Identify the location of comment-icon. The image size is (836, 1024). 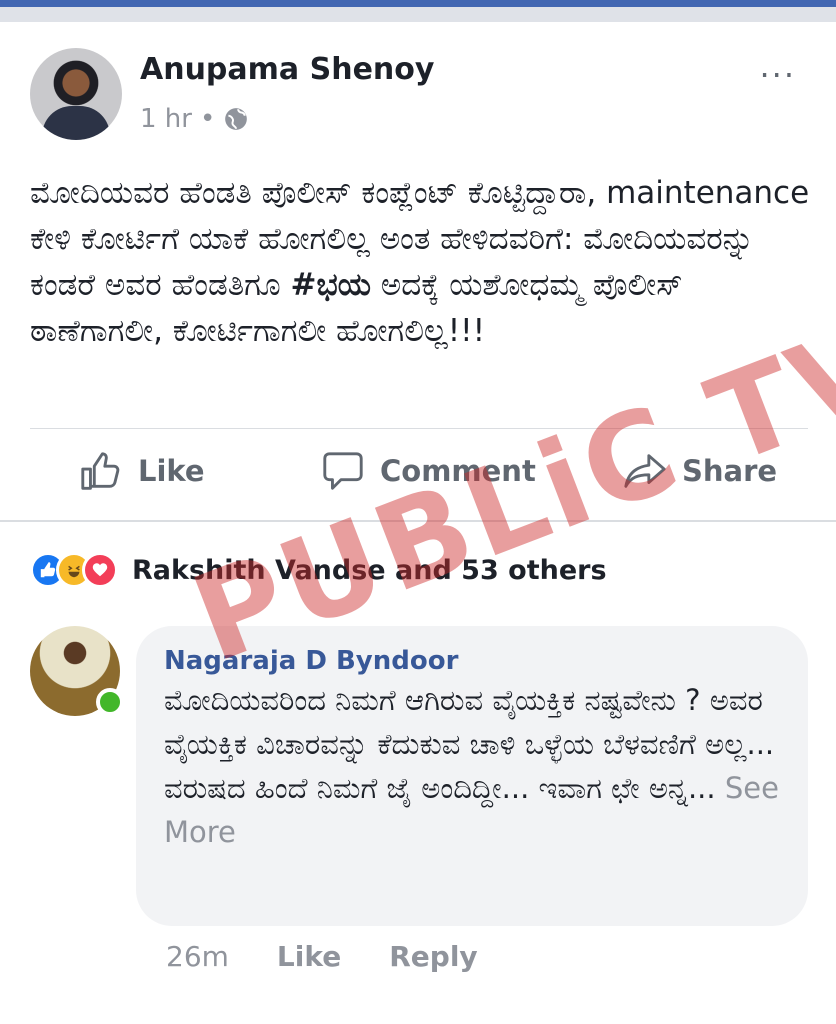
(343, 471).